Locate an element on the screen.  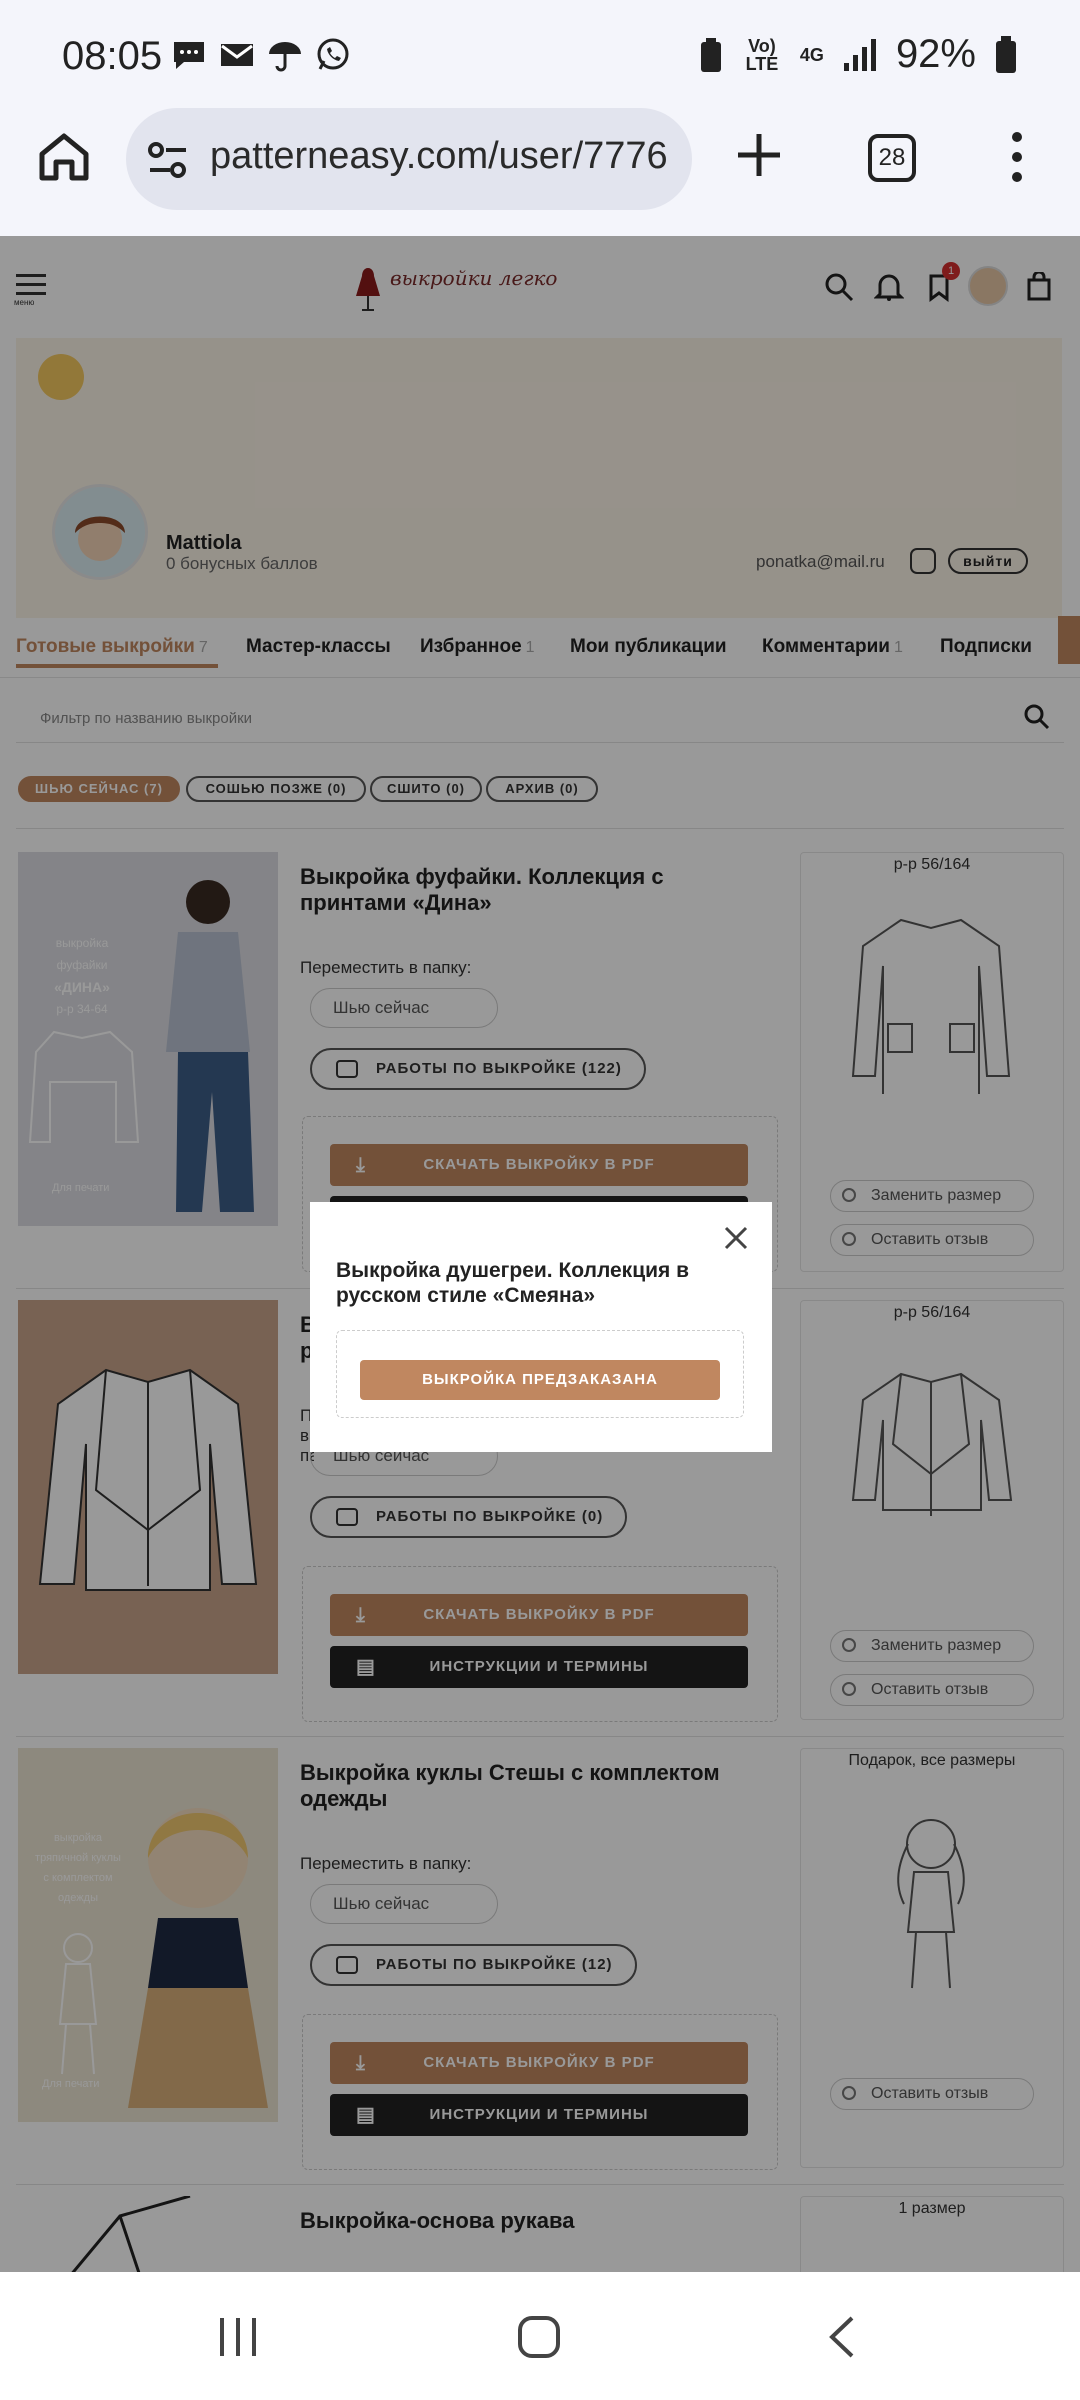
chat-icon is located at coordinates (189, 55).